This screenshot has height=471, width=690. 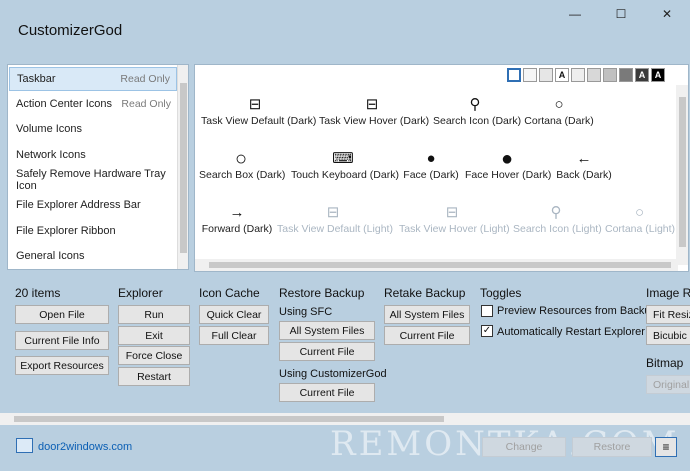 What do you see at coordinates (665, 363) in the screenshot?
I see `bitmap-group-title: Bitmap` at bounding box center [665, 363].